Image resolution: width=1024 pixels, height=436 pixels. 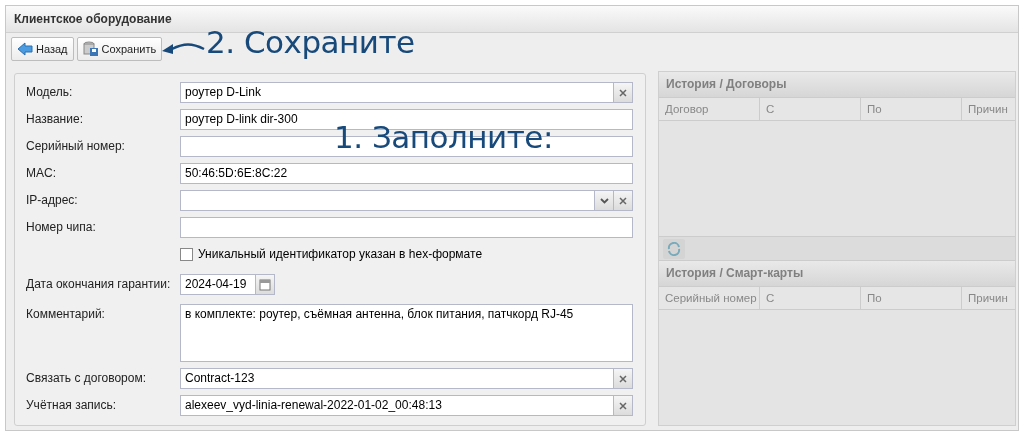 I want to click on input-field: 50:46:5D:6E:8C:22, so click(x=406, y=173).